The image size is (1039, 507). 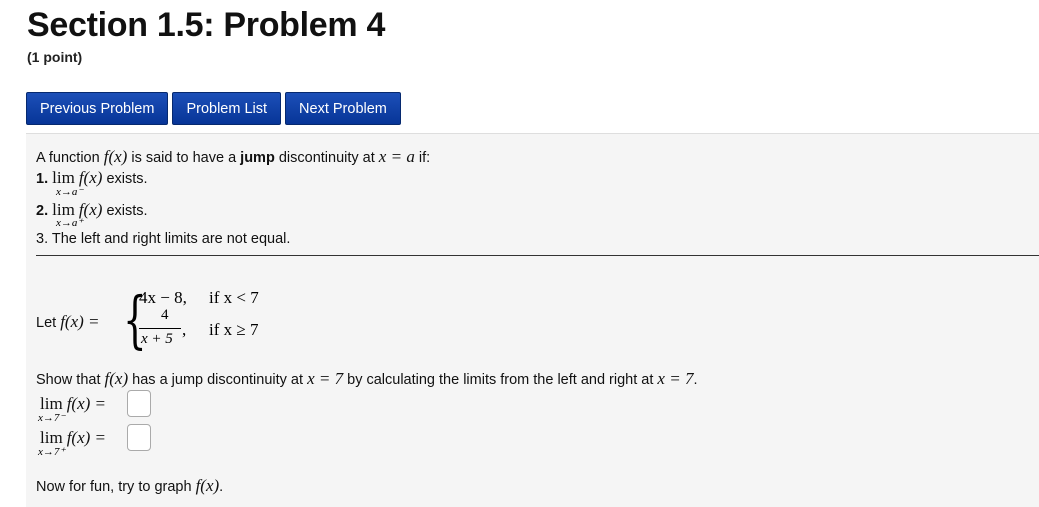 What do you see at coordinates (257, 158) in the screenshot?
I see `jump-keyword: jump` at bounding box center [257, 158].